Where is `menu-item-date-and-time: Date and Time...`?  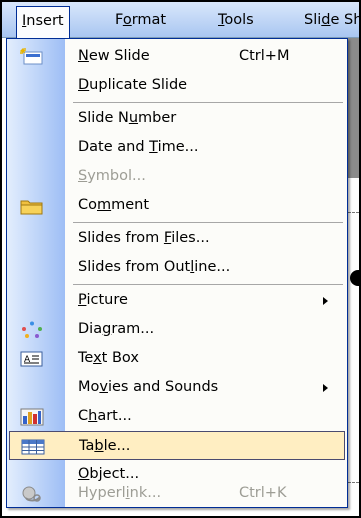 menu-item-date-and-time: Date and Time... is located at coordinates (177, 147).